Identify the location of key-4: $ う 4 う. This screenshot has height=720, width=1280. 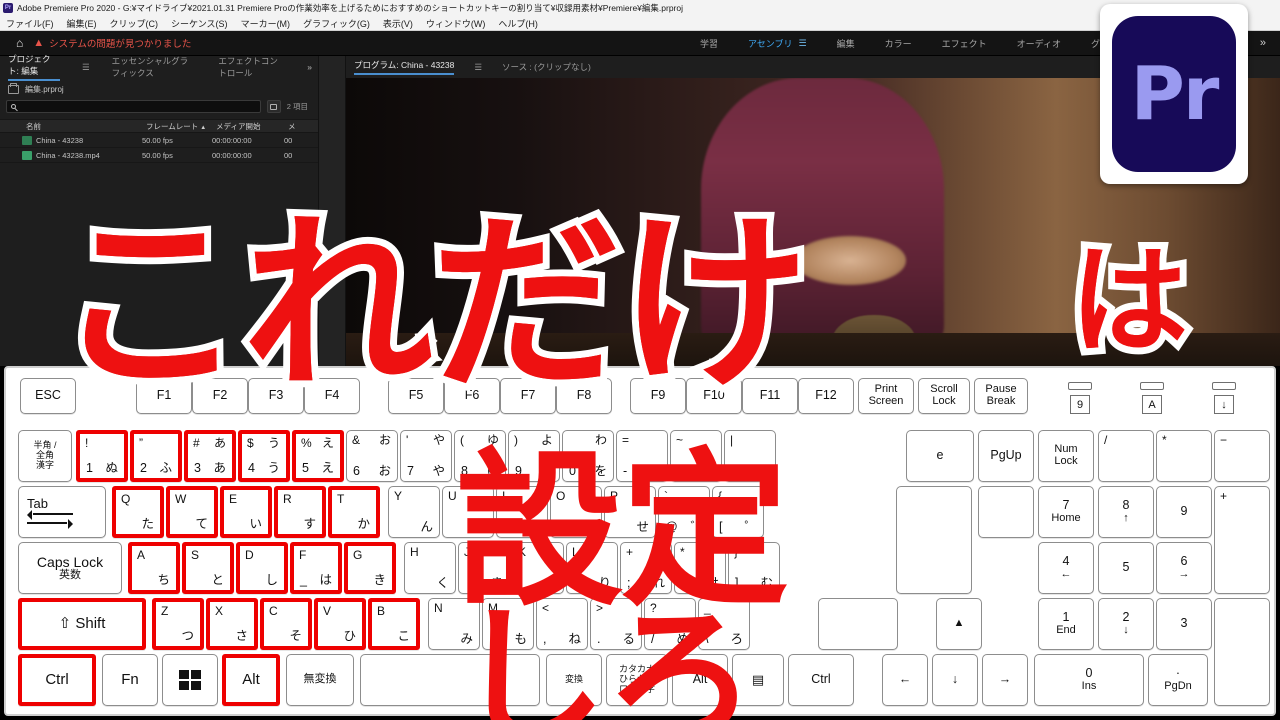
(264, 456).